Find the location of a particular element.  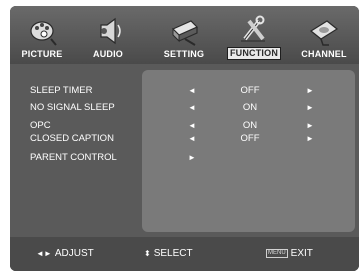

tab-function: FUNCTION is located at coordinates (254, 35).